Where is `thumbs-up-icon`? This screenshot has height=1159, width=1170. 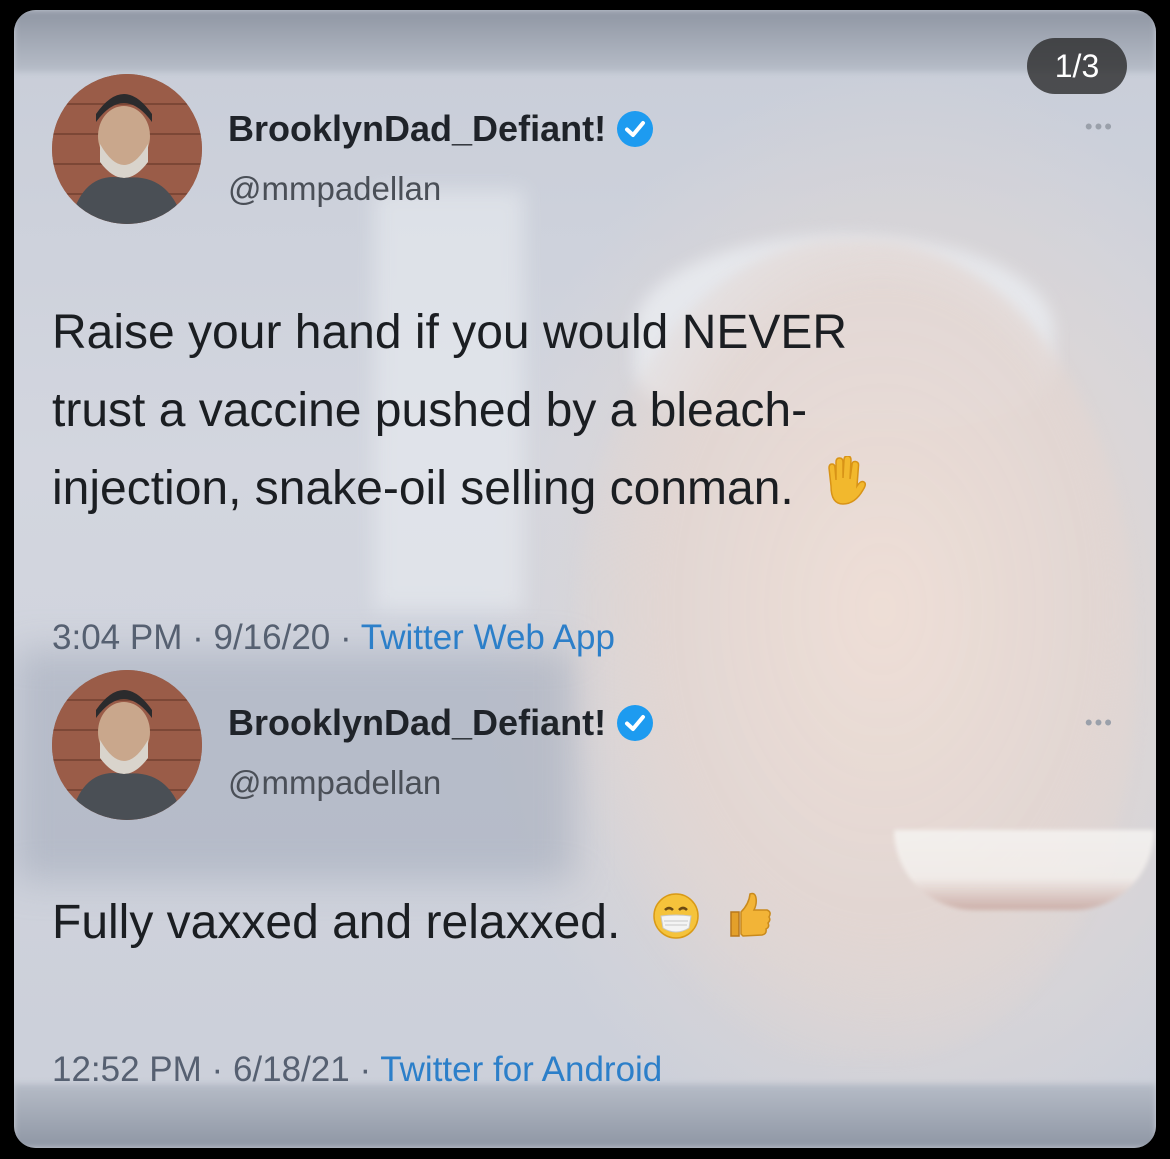 thumbs-up-icon is located at coordinates (748, 925).